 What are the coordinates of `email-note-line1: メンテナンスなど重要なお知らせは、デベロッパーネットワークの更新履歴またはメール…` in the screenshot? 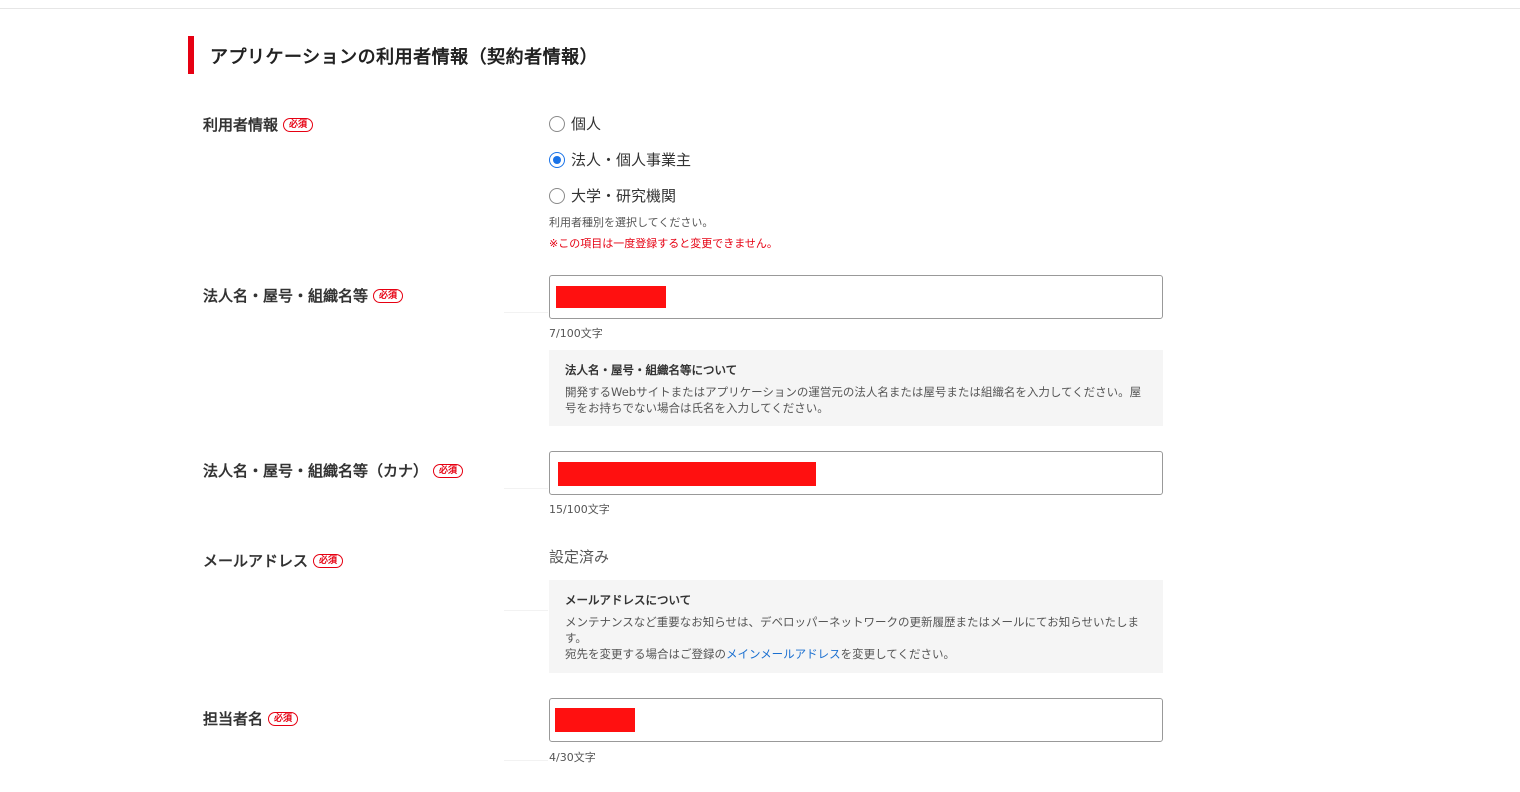 It's located at (852, 630).